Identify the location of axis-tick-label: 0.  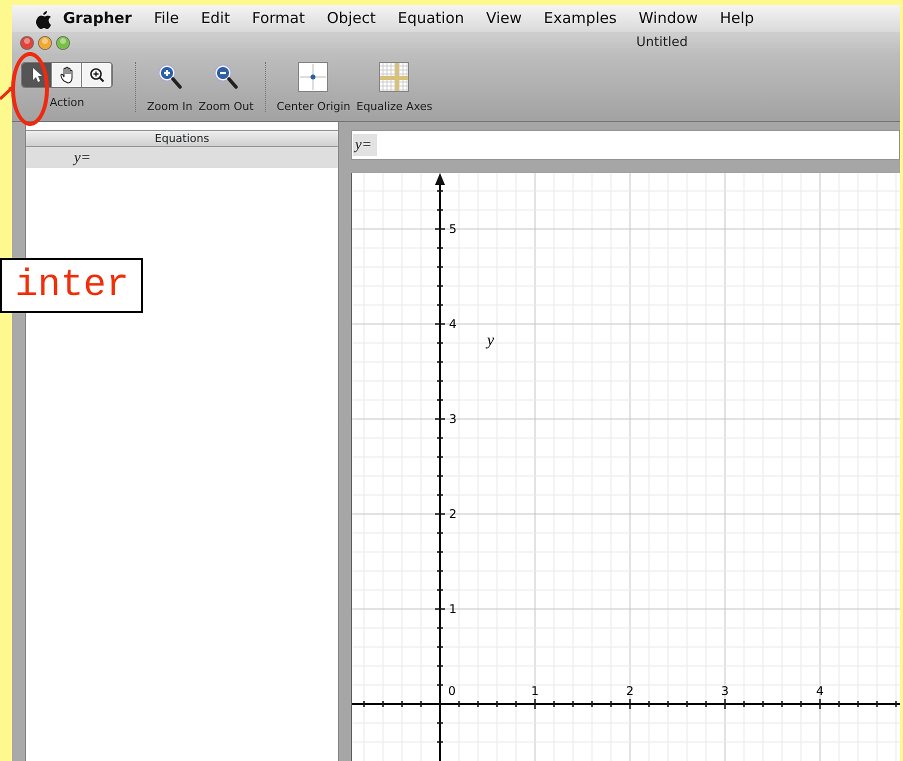
(452, 691).